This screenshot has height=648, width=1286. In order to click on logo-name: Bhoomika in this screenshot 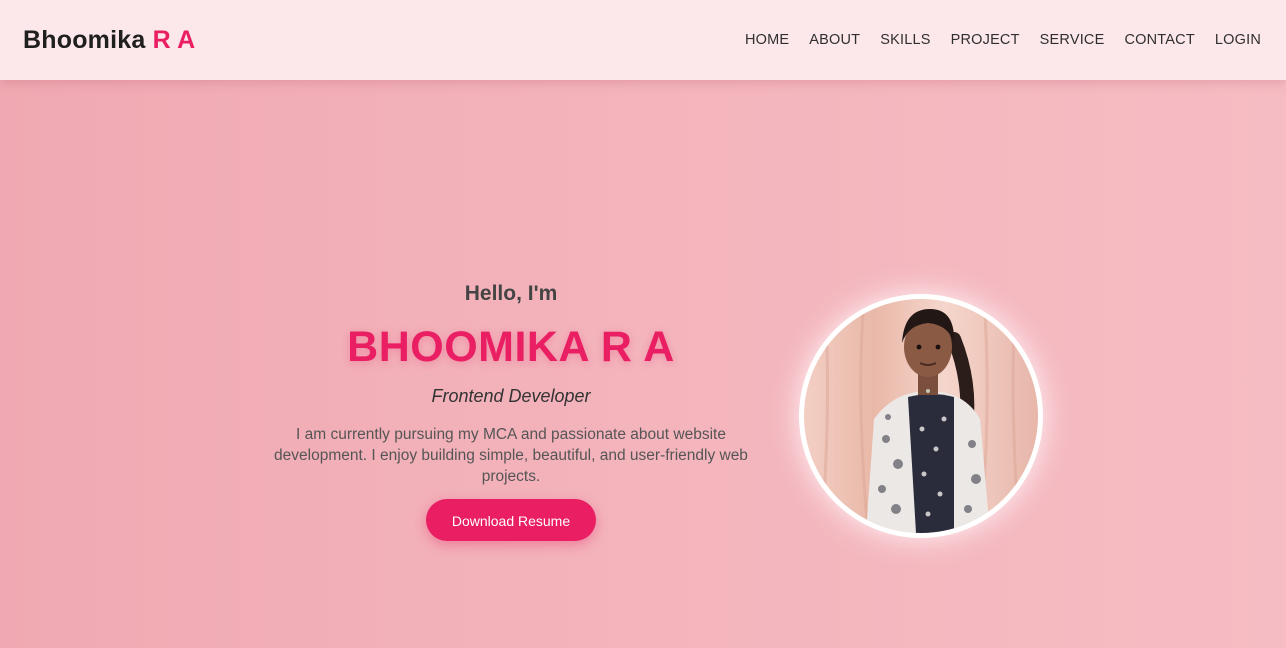, I will do `click(84, 39)`.